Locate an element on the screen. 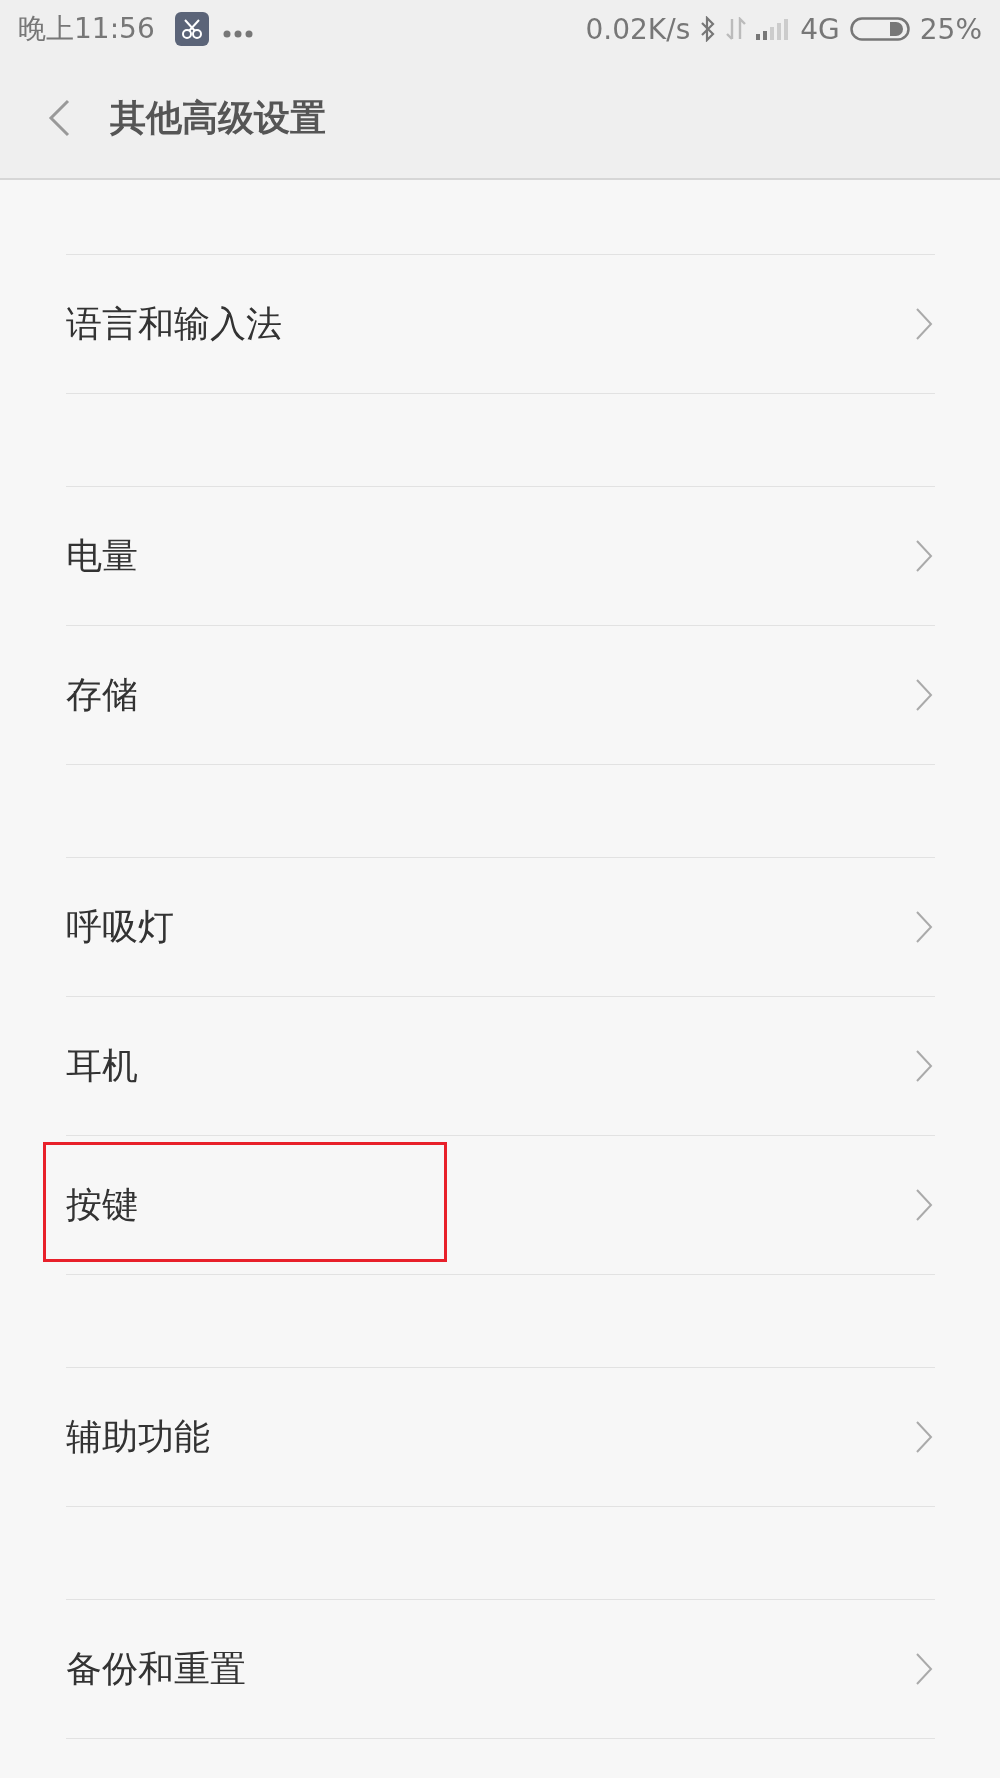 The height and width of the screenshot is (1778, 1000). settings-item: 电量 is located at coordinates (500, 555).